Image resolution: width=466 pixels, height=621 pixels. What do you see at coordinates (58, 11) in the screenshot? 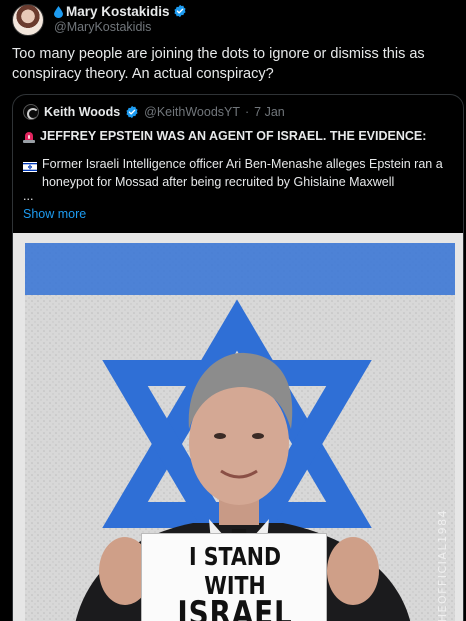
I see `water-drop-icon` at bounding box center [58, 11].